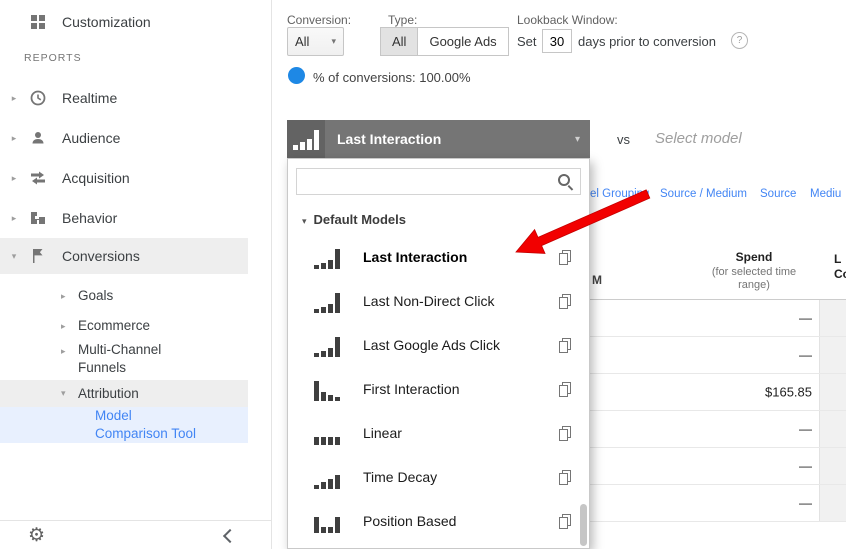 This screenshot has height=549, width=846. What do you see at coordinates (91, 138) in the screenshot?
I see `sidebar-item-label: Audience` at bounding box center [91, 138].